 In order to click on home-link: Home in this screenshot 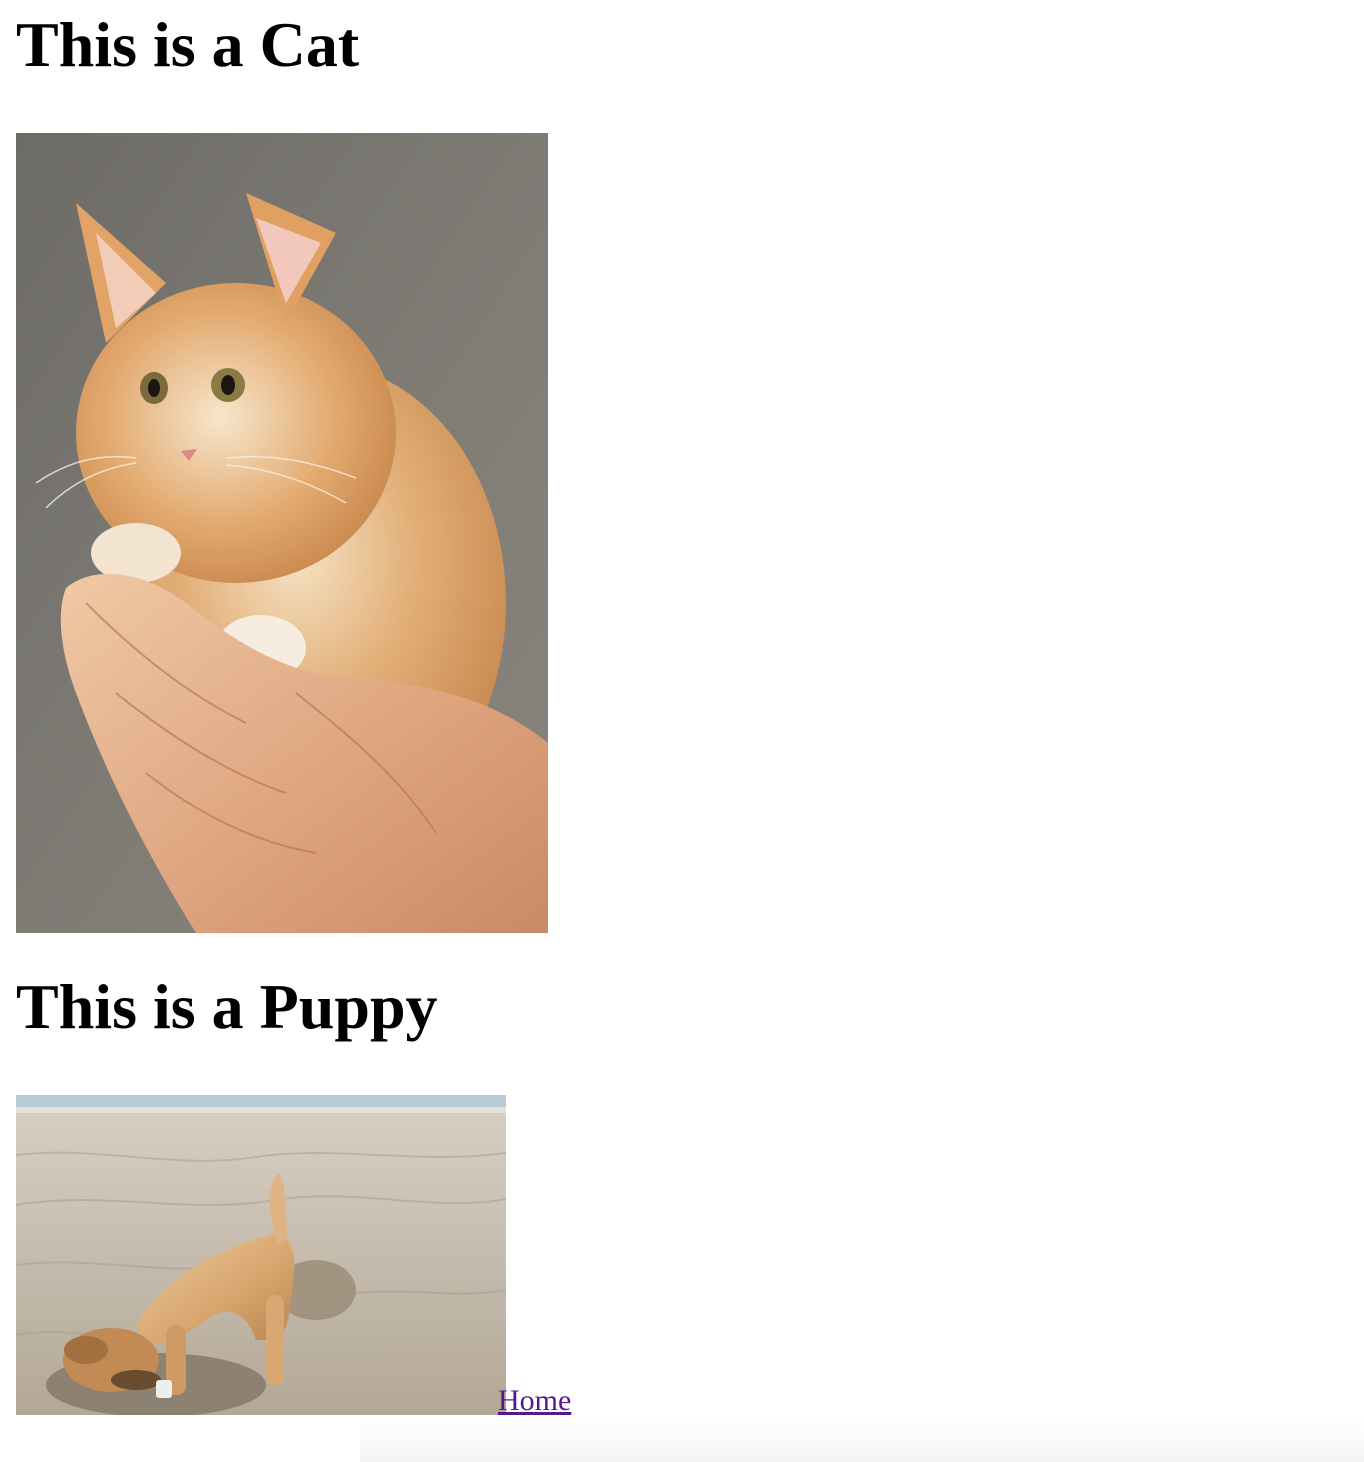, I will do `click(534, 1401)`.